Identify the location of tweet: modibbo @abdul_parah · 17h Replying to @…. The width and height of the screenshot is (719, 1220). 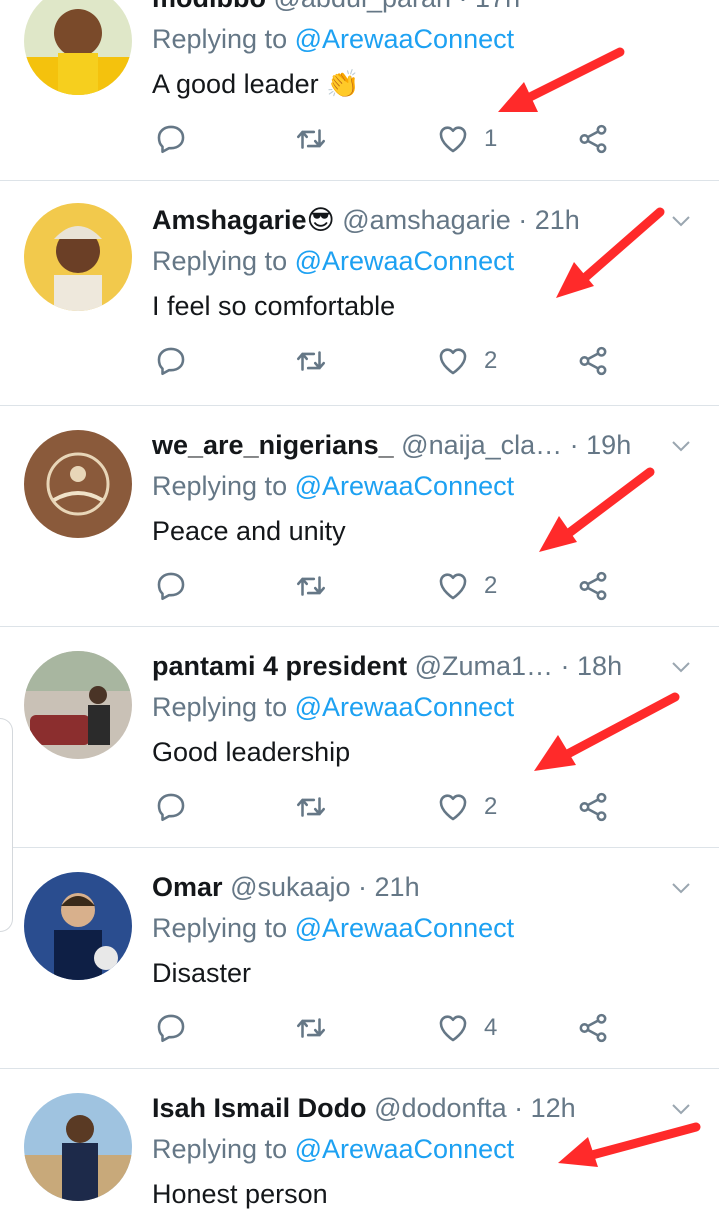
(359, 90).